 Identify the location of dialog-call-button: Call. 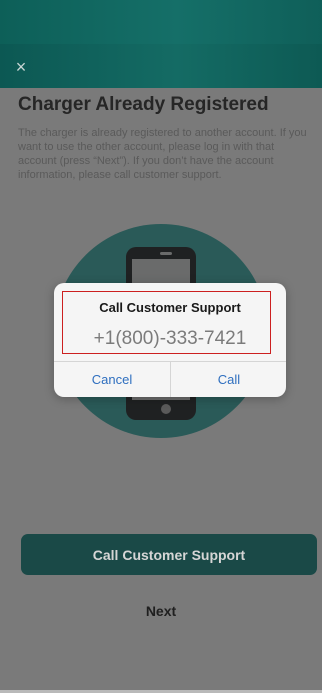
(229, 379).